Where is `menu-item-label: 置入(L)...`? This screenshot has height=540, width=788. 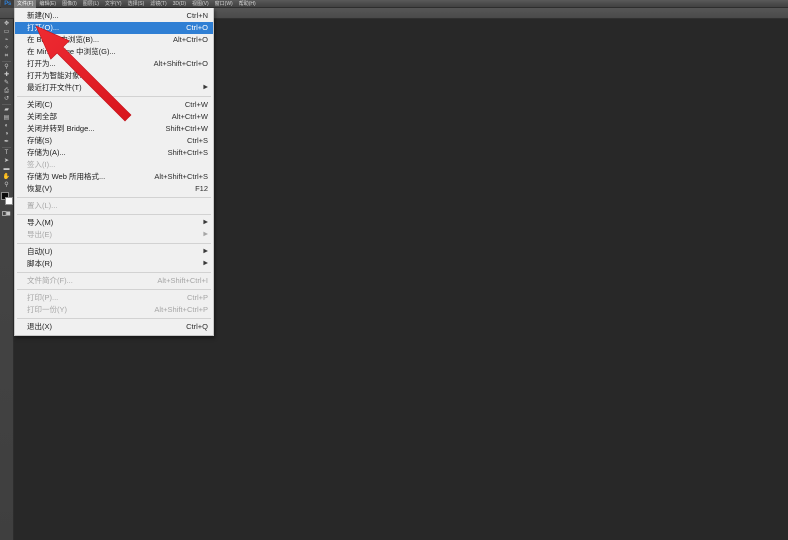
menu-item-label: 置入(L)... is located at coordinates (42, 205).